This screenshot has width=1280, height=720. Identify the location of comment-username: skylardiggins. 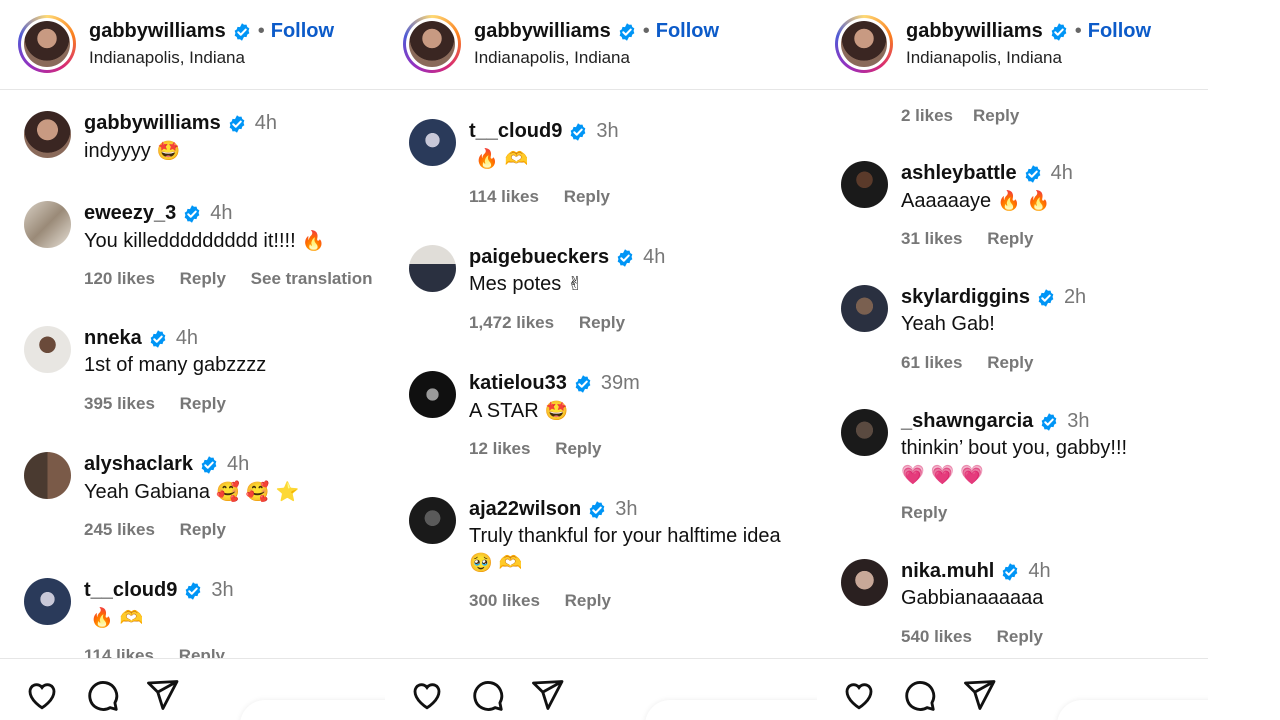
(965, 297).